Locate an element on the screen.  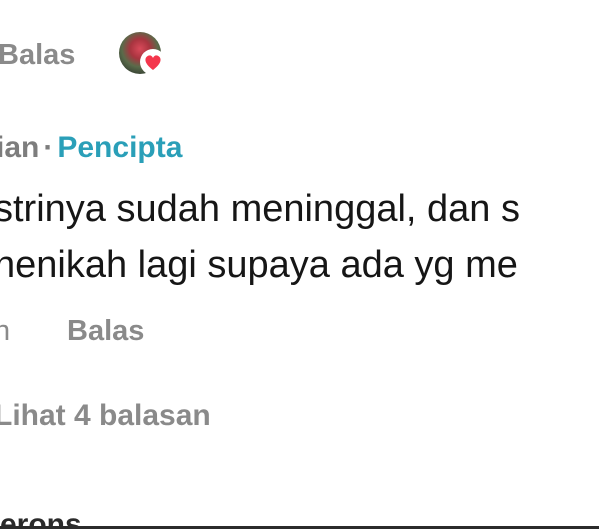
heart-icon is located at coordinates (153, 62).